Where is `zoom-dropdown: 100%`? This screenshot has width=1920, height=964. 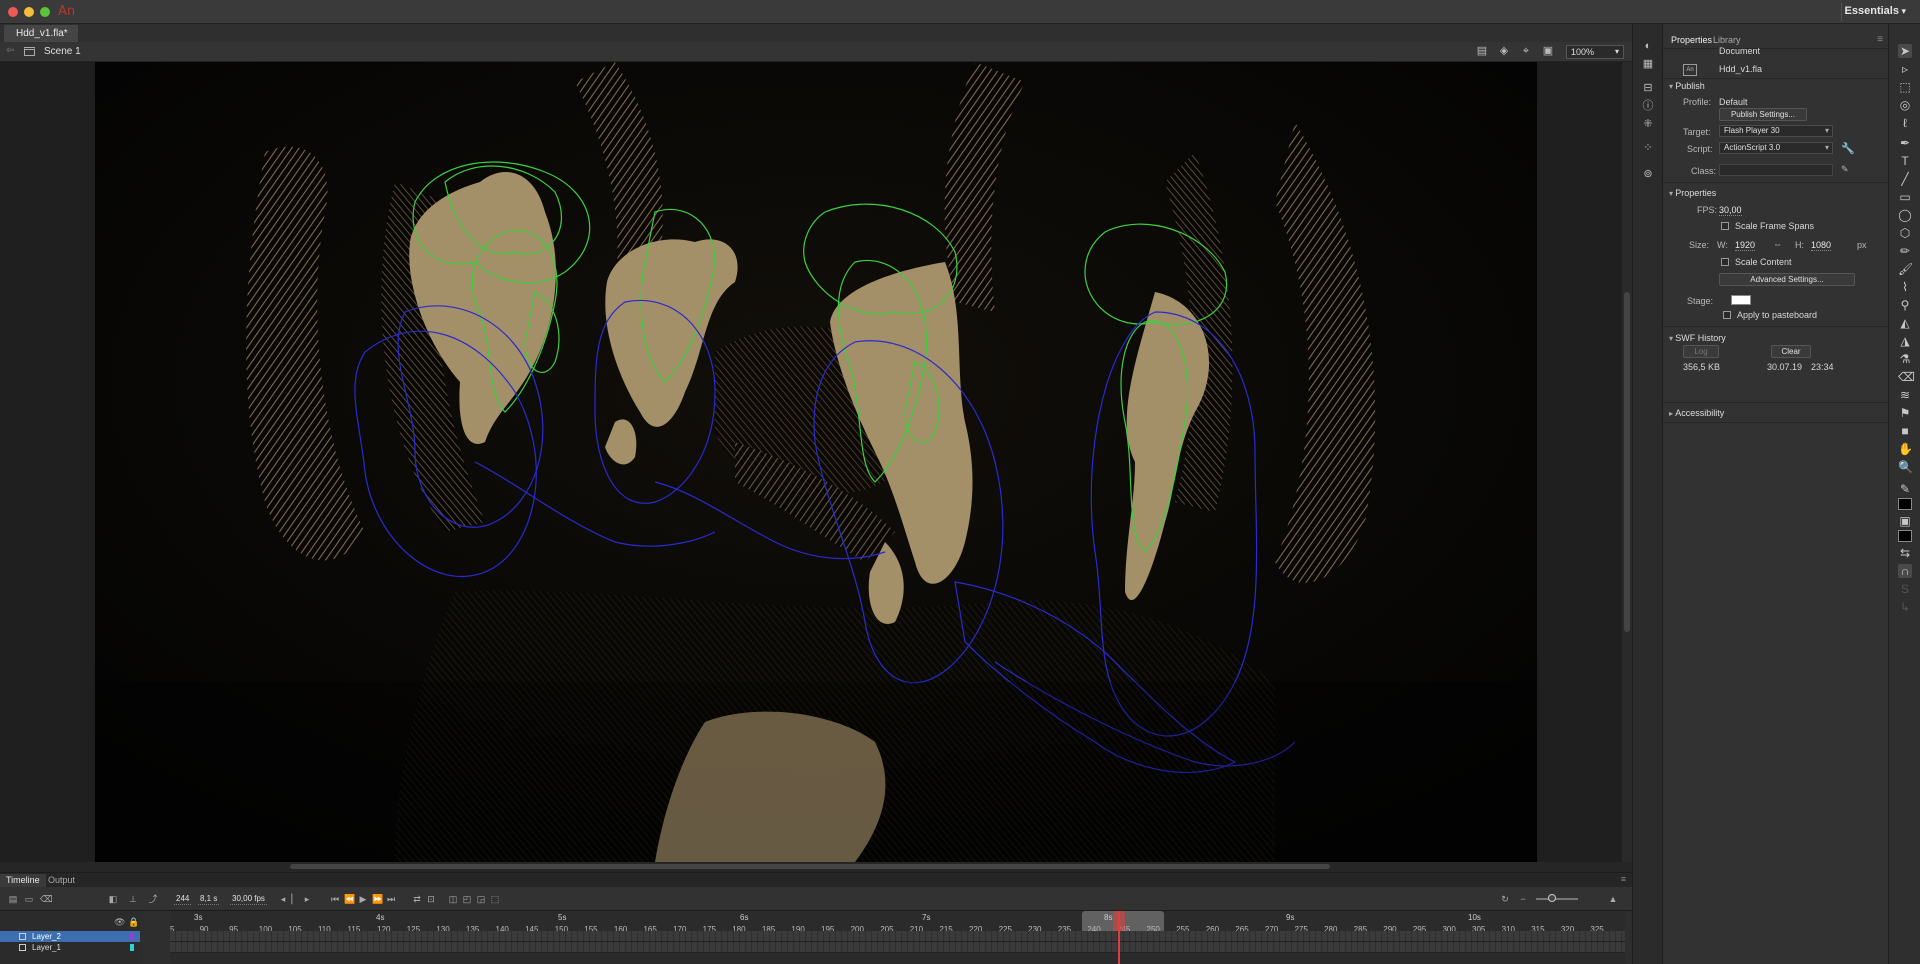
zoom-dropdown: 100% is located at coordinates (1595, 52).